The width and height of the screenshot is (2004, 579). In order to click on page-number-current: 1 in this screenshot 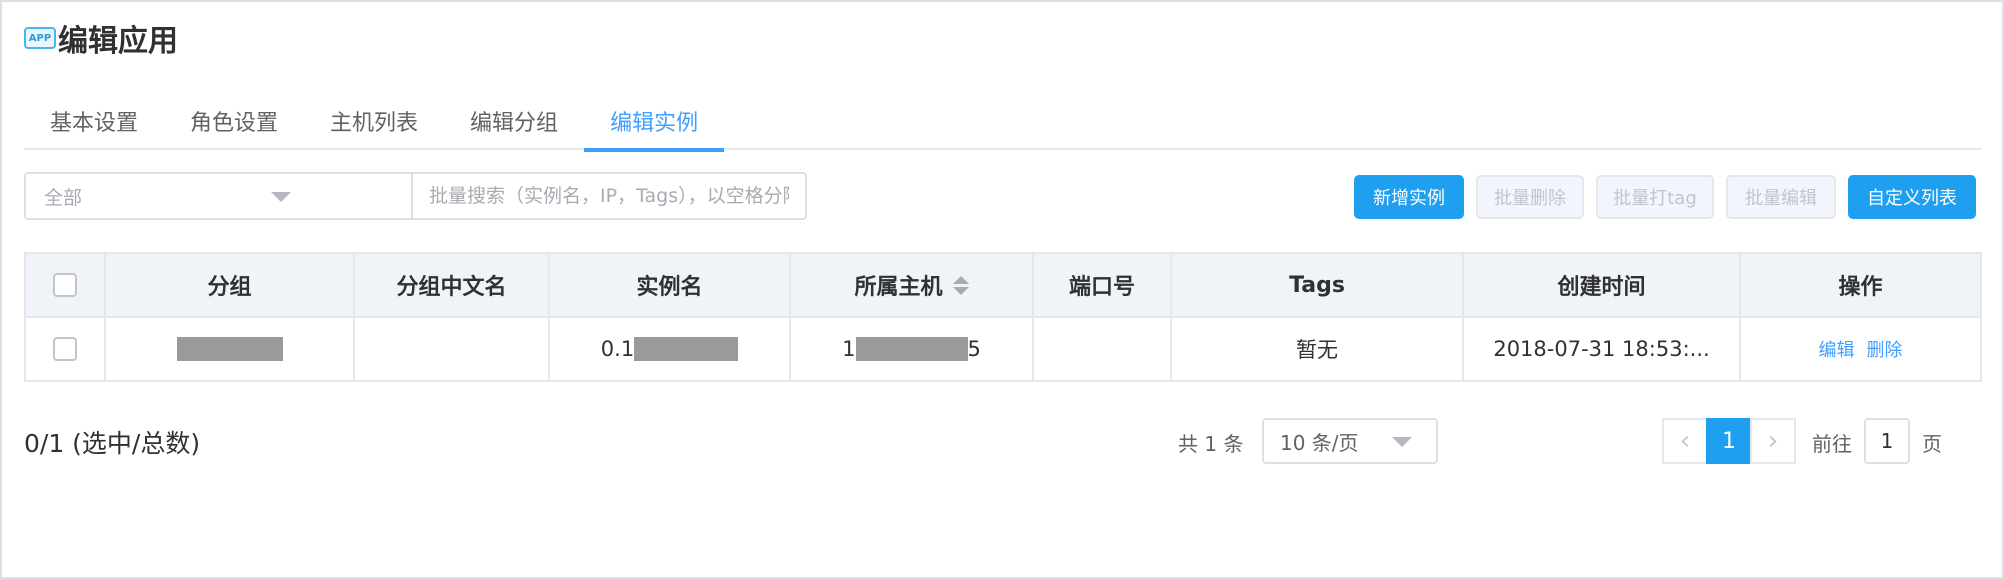, I will do `click(1729, 441)`.